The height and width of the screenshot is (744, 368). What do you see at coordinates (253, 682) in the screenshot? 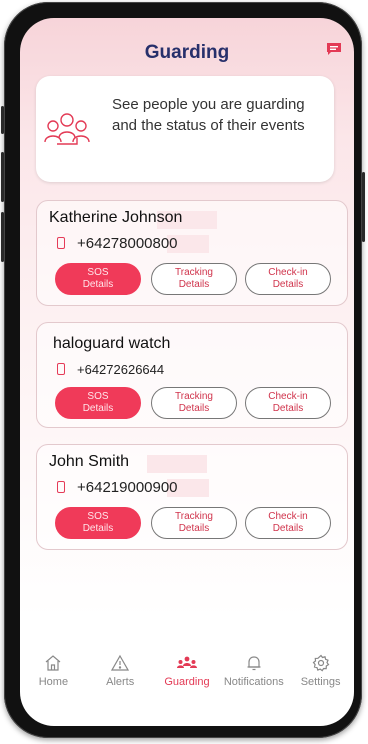
I see `nav-notifications-label: Notifications` at bounding box center [253, 682].